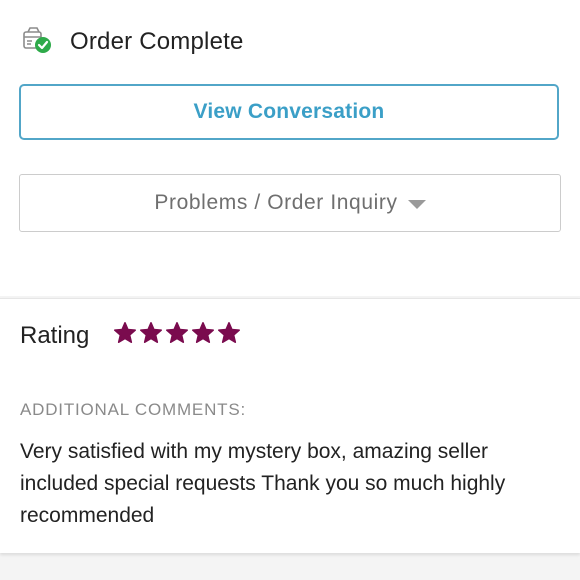 The image size is (580, 580). What do you see at coordinates (55, 335) in the screenshot?
I see `rating-label: Rating` at bounding box center [55, 335].